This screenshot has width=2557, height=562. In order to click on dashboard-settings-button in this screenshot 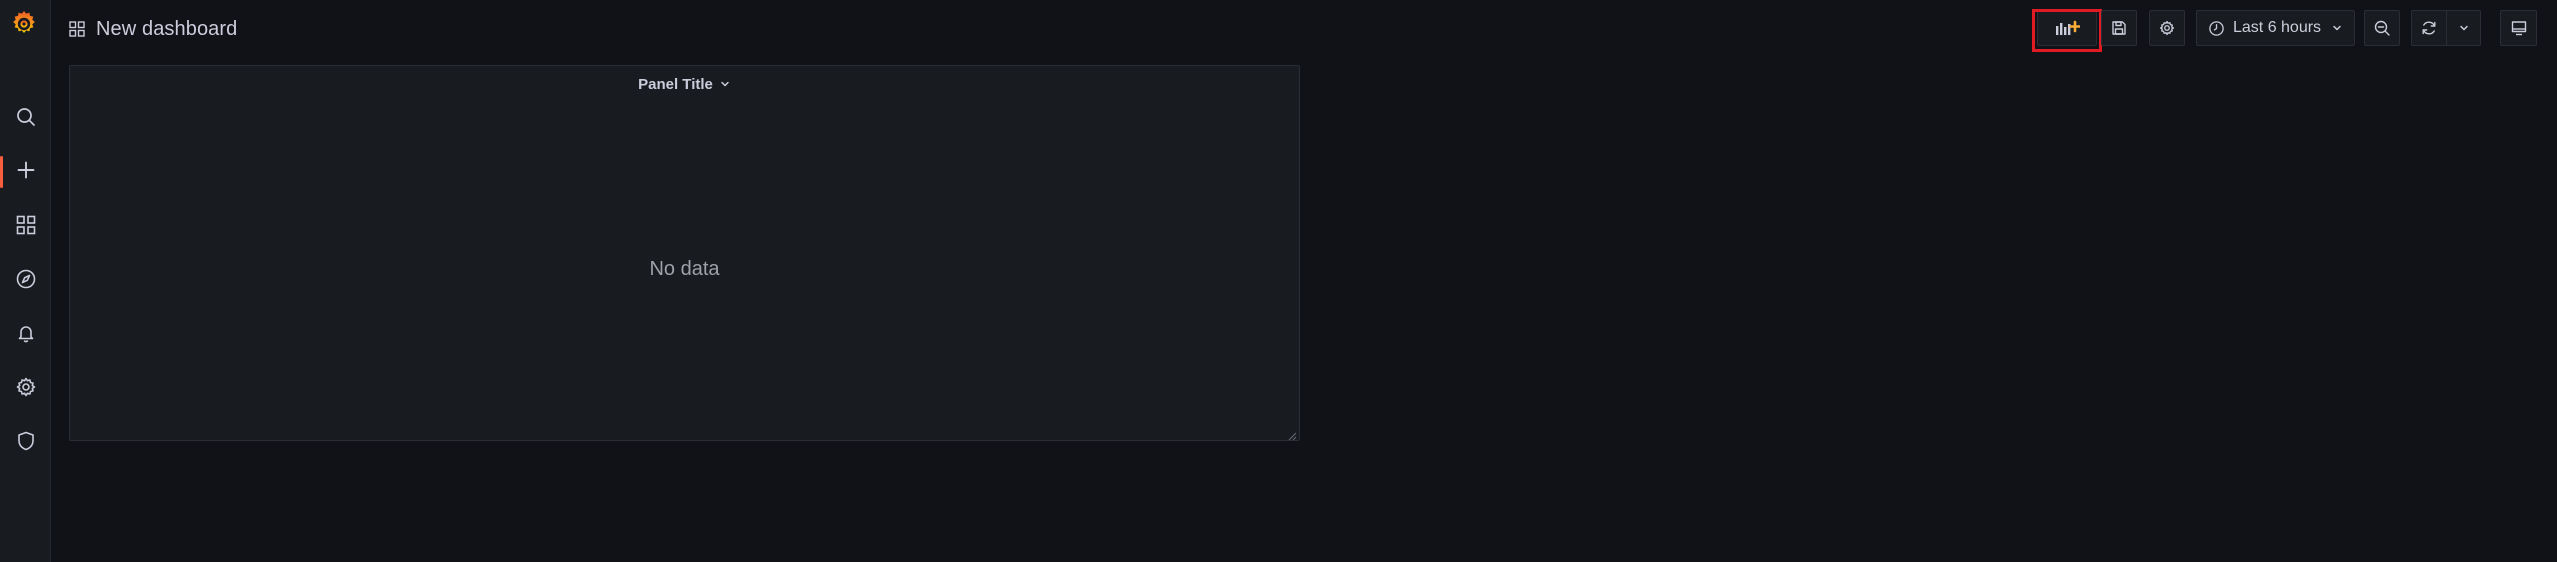, I will do `click(2167, 28)`.